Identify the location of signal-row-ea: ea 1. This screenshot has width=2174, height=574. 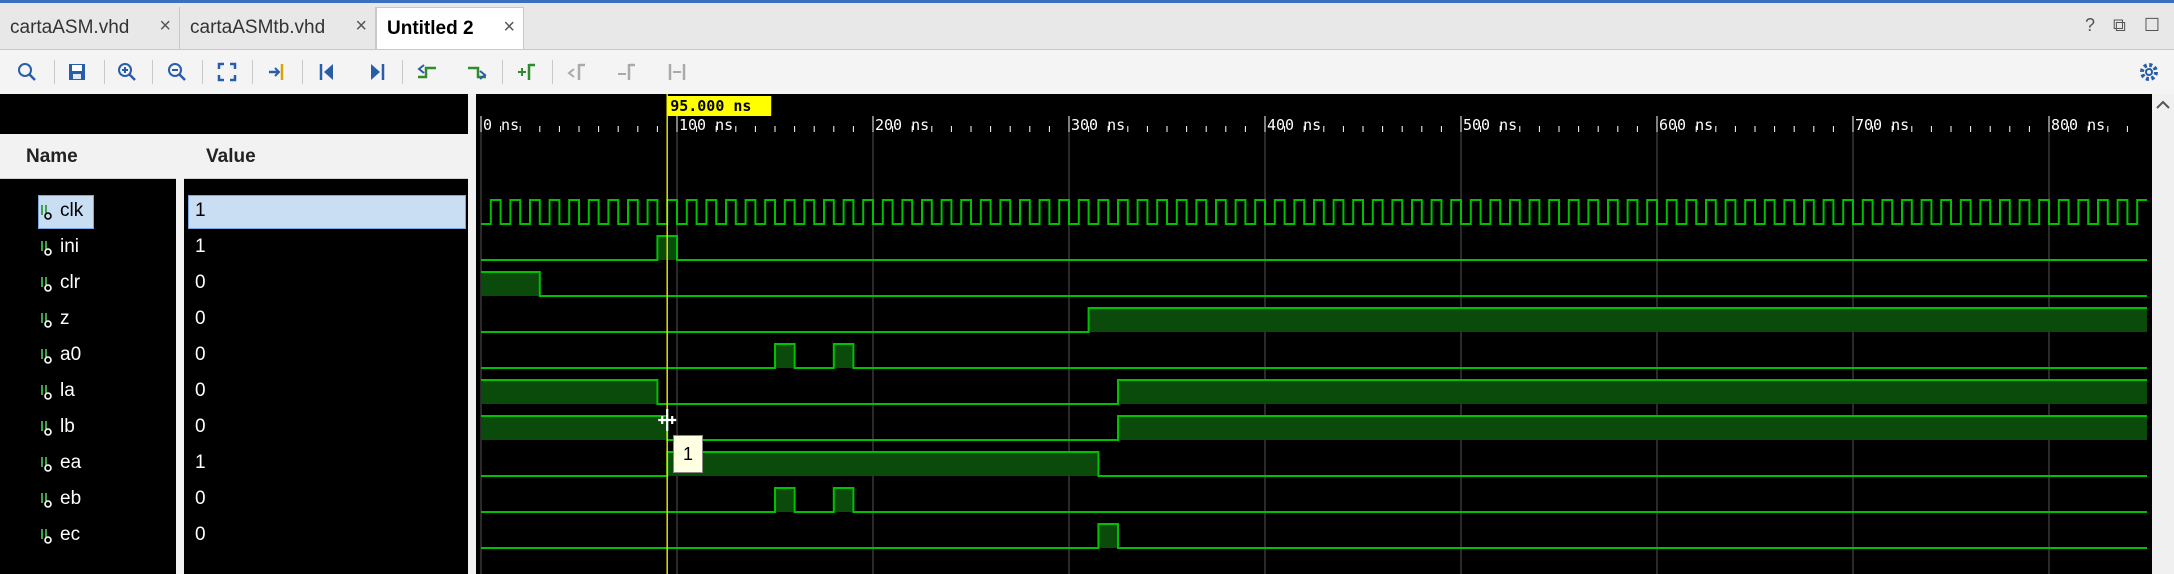
(234, 464).